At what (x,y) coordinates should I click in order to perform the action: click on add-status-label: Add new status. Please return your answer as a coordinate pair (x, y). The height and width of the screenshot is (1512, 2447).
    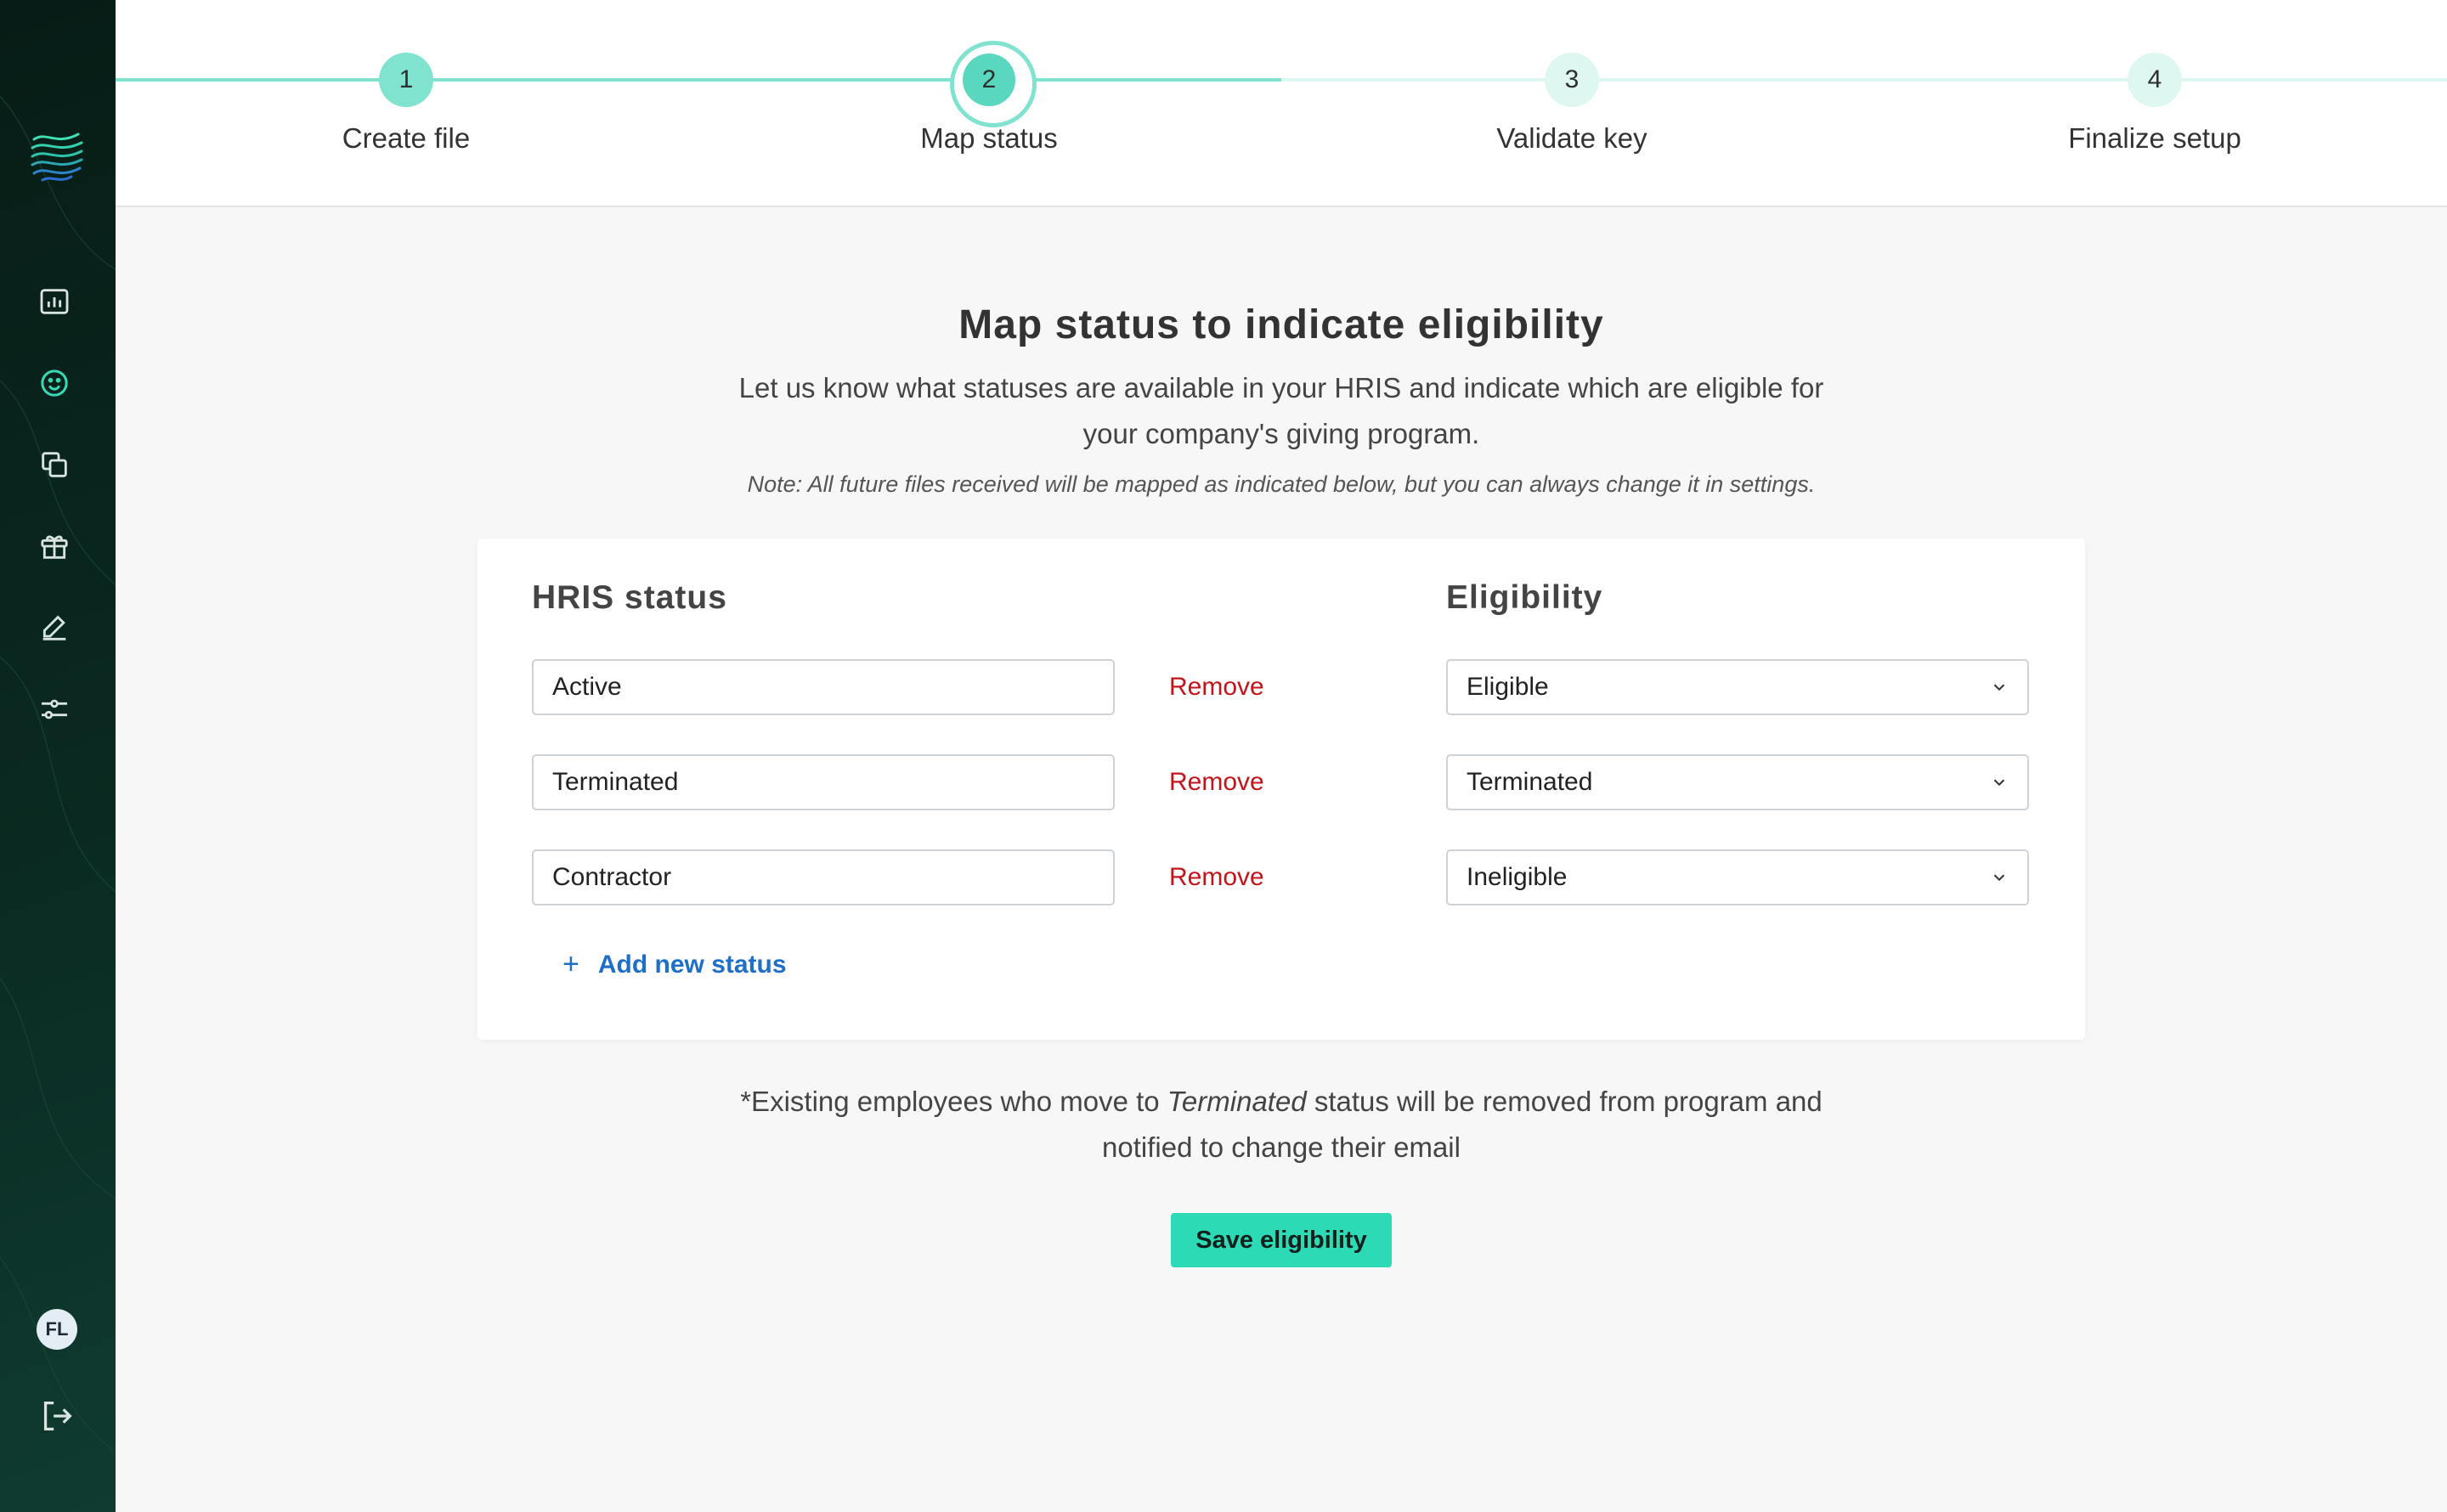
    Looking at the image, I should click on (692, 964).